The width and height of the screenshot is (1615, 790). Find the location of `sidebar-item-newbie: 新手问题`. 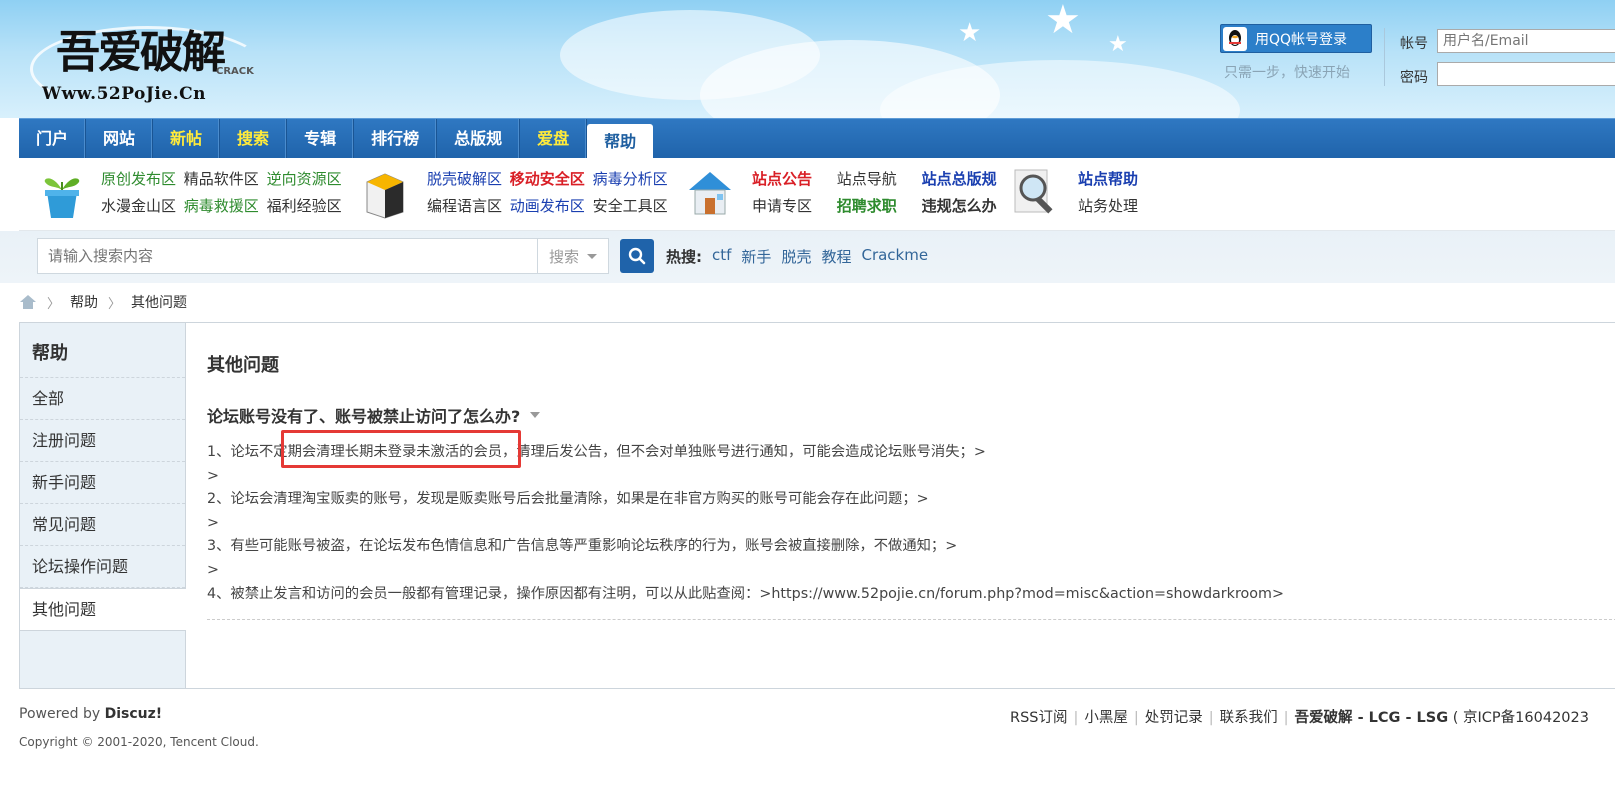

sidebar-item-newbie: 新手问题 is located at coordinates (102, 483).